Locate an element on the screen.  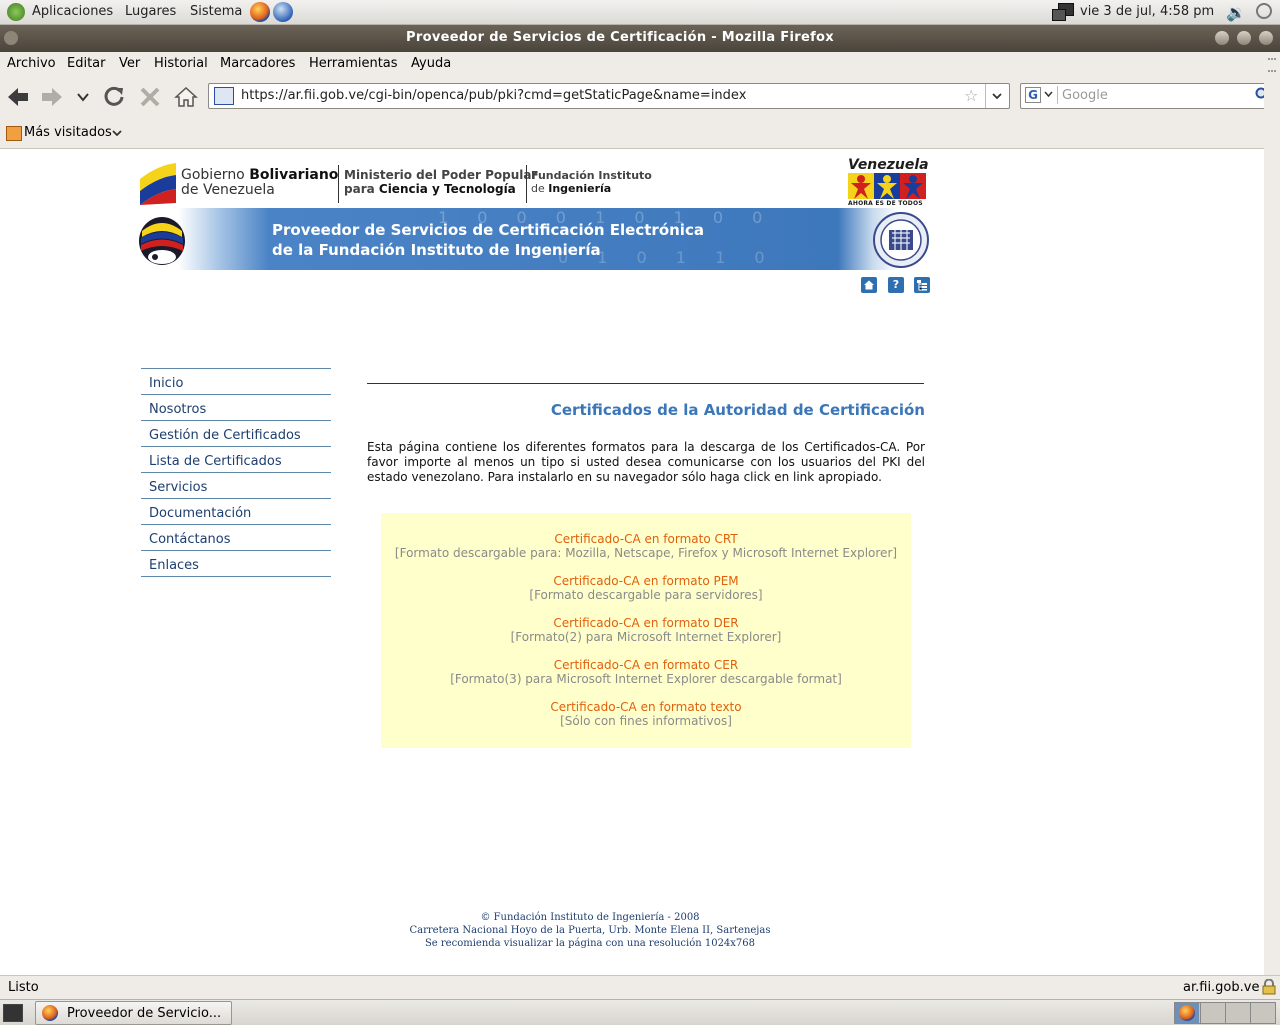
menu-ver: Ver is located at coordinates (129, 63).